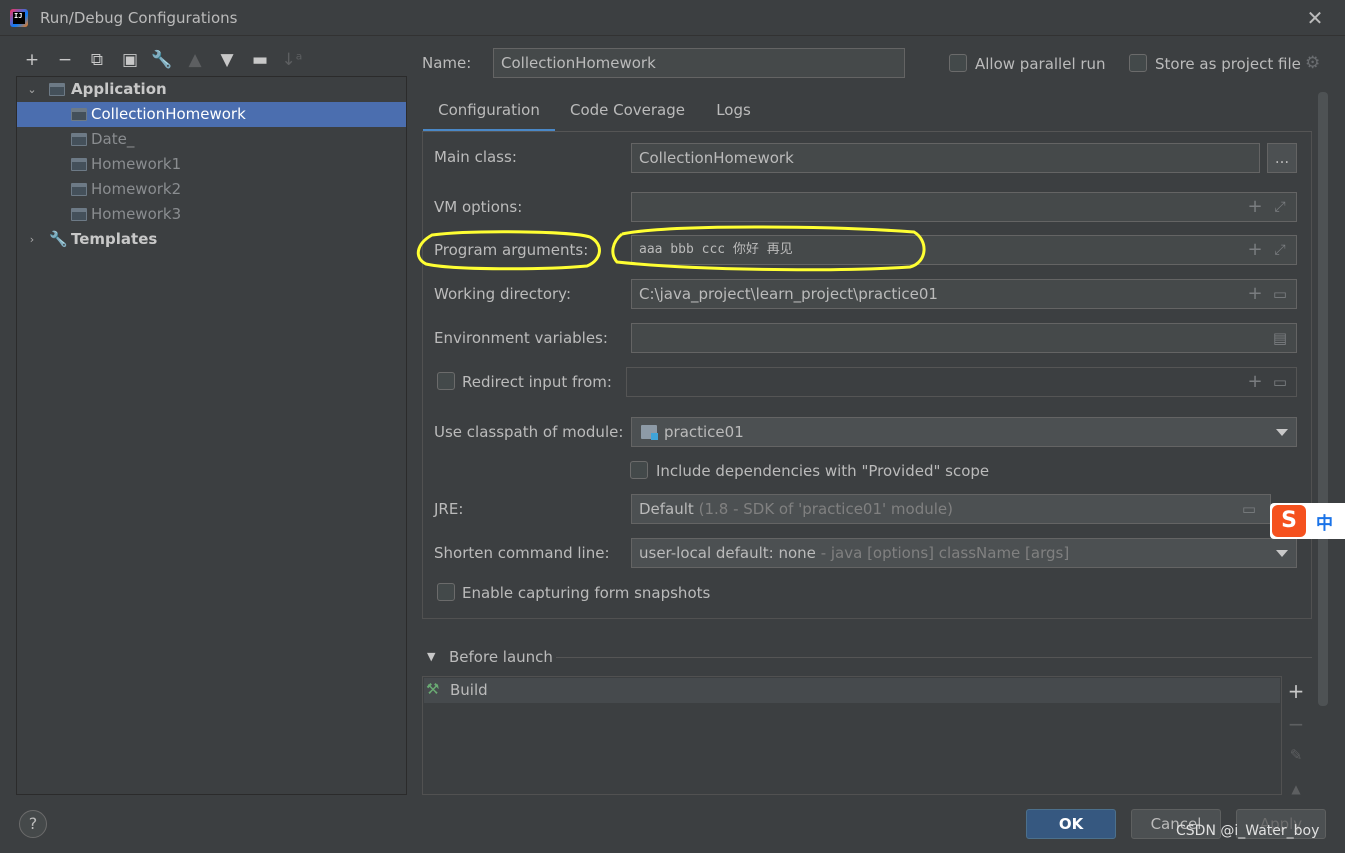 The width and height of the screenshot is (1345, 853). I want to click on hammer-icon: ⚒, so click(433, 689).